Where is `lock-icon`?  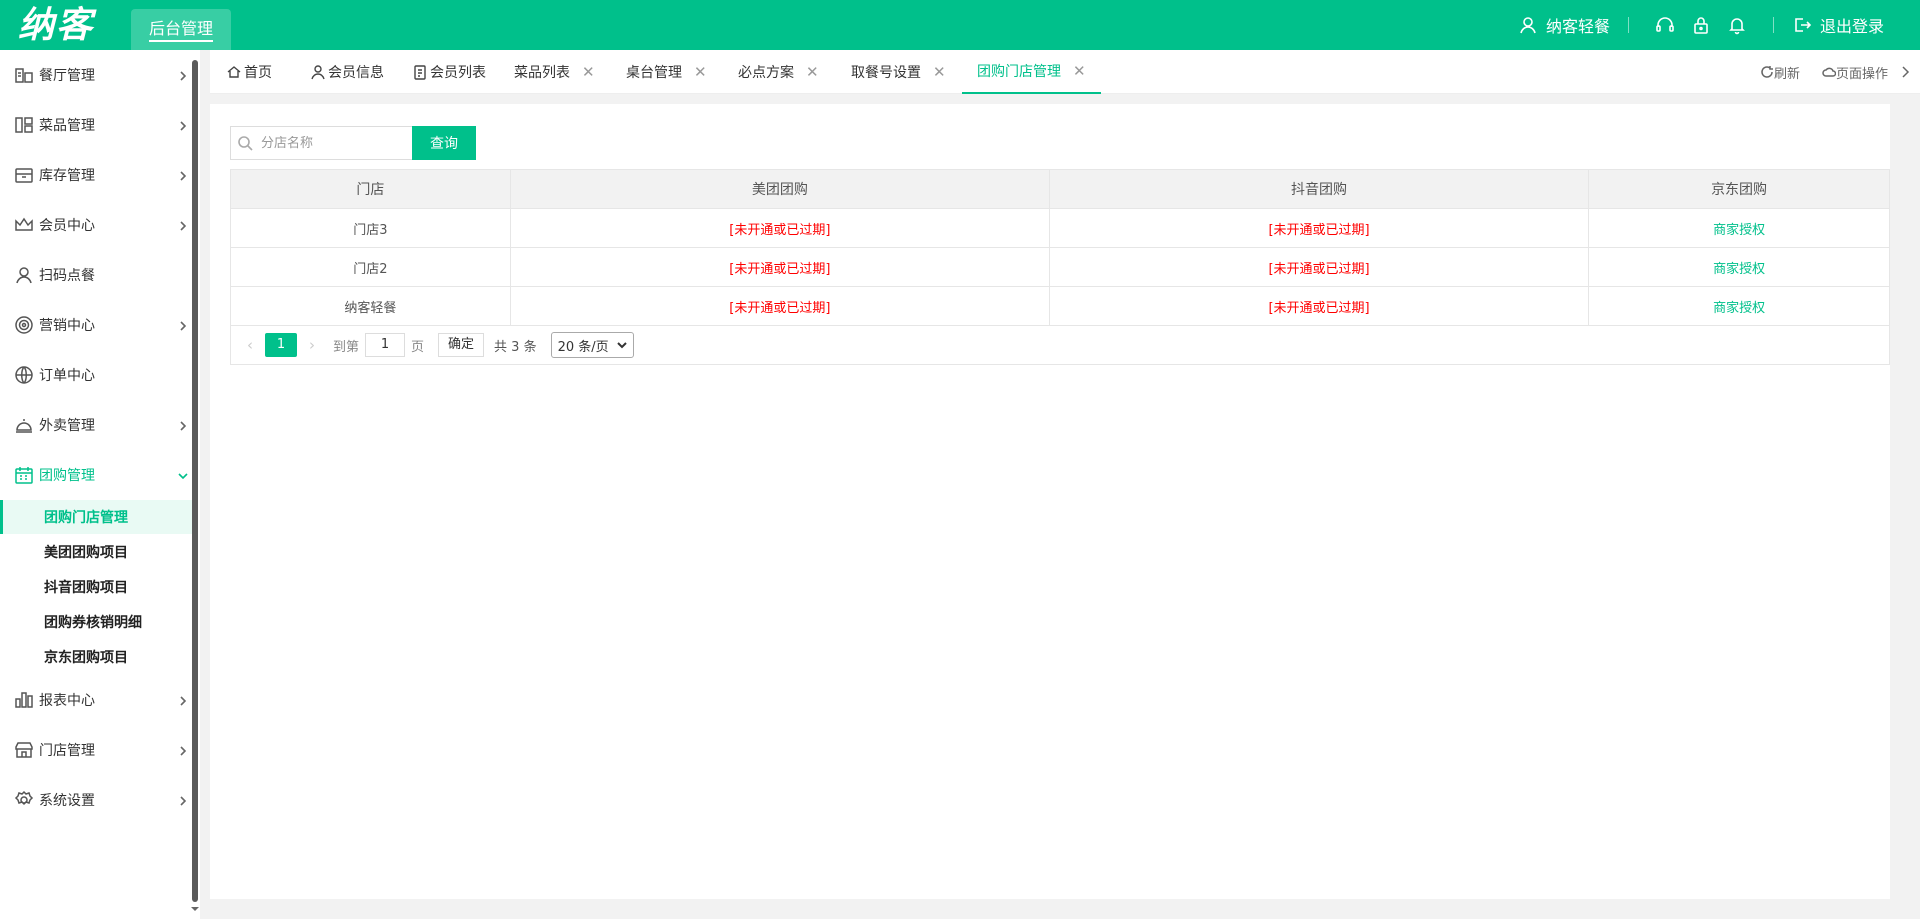 lock-icon is located at coordinates (1701, 25).